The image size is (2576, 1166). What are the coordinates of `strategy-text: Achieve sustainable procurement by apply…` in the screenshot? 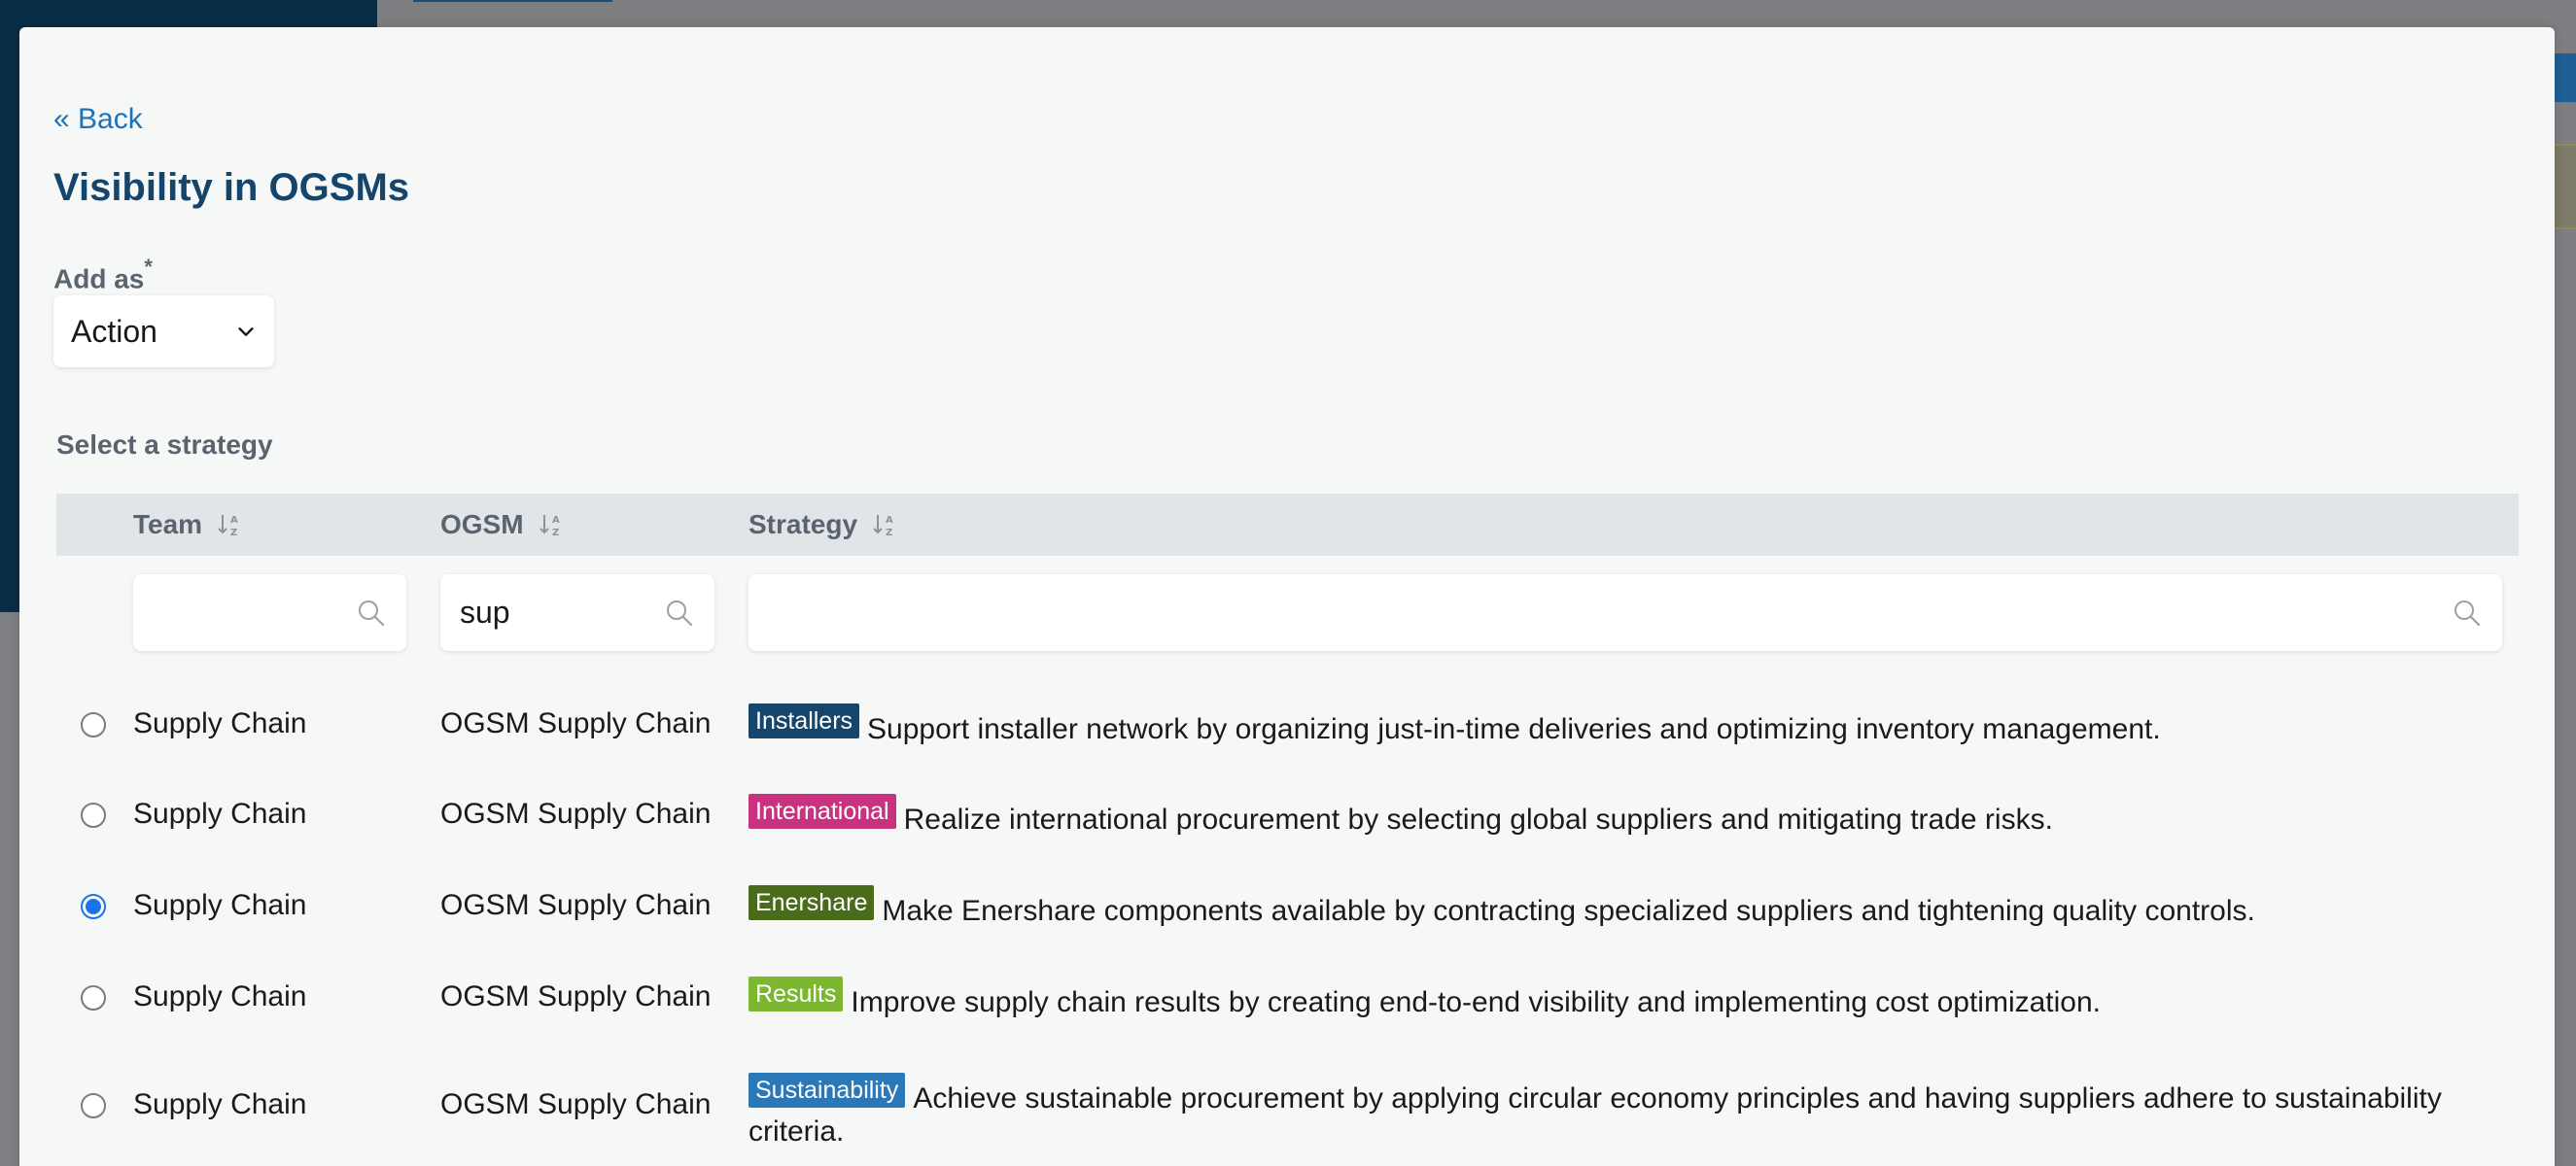 It's located at (1595, 1115).